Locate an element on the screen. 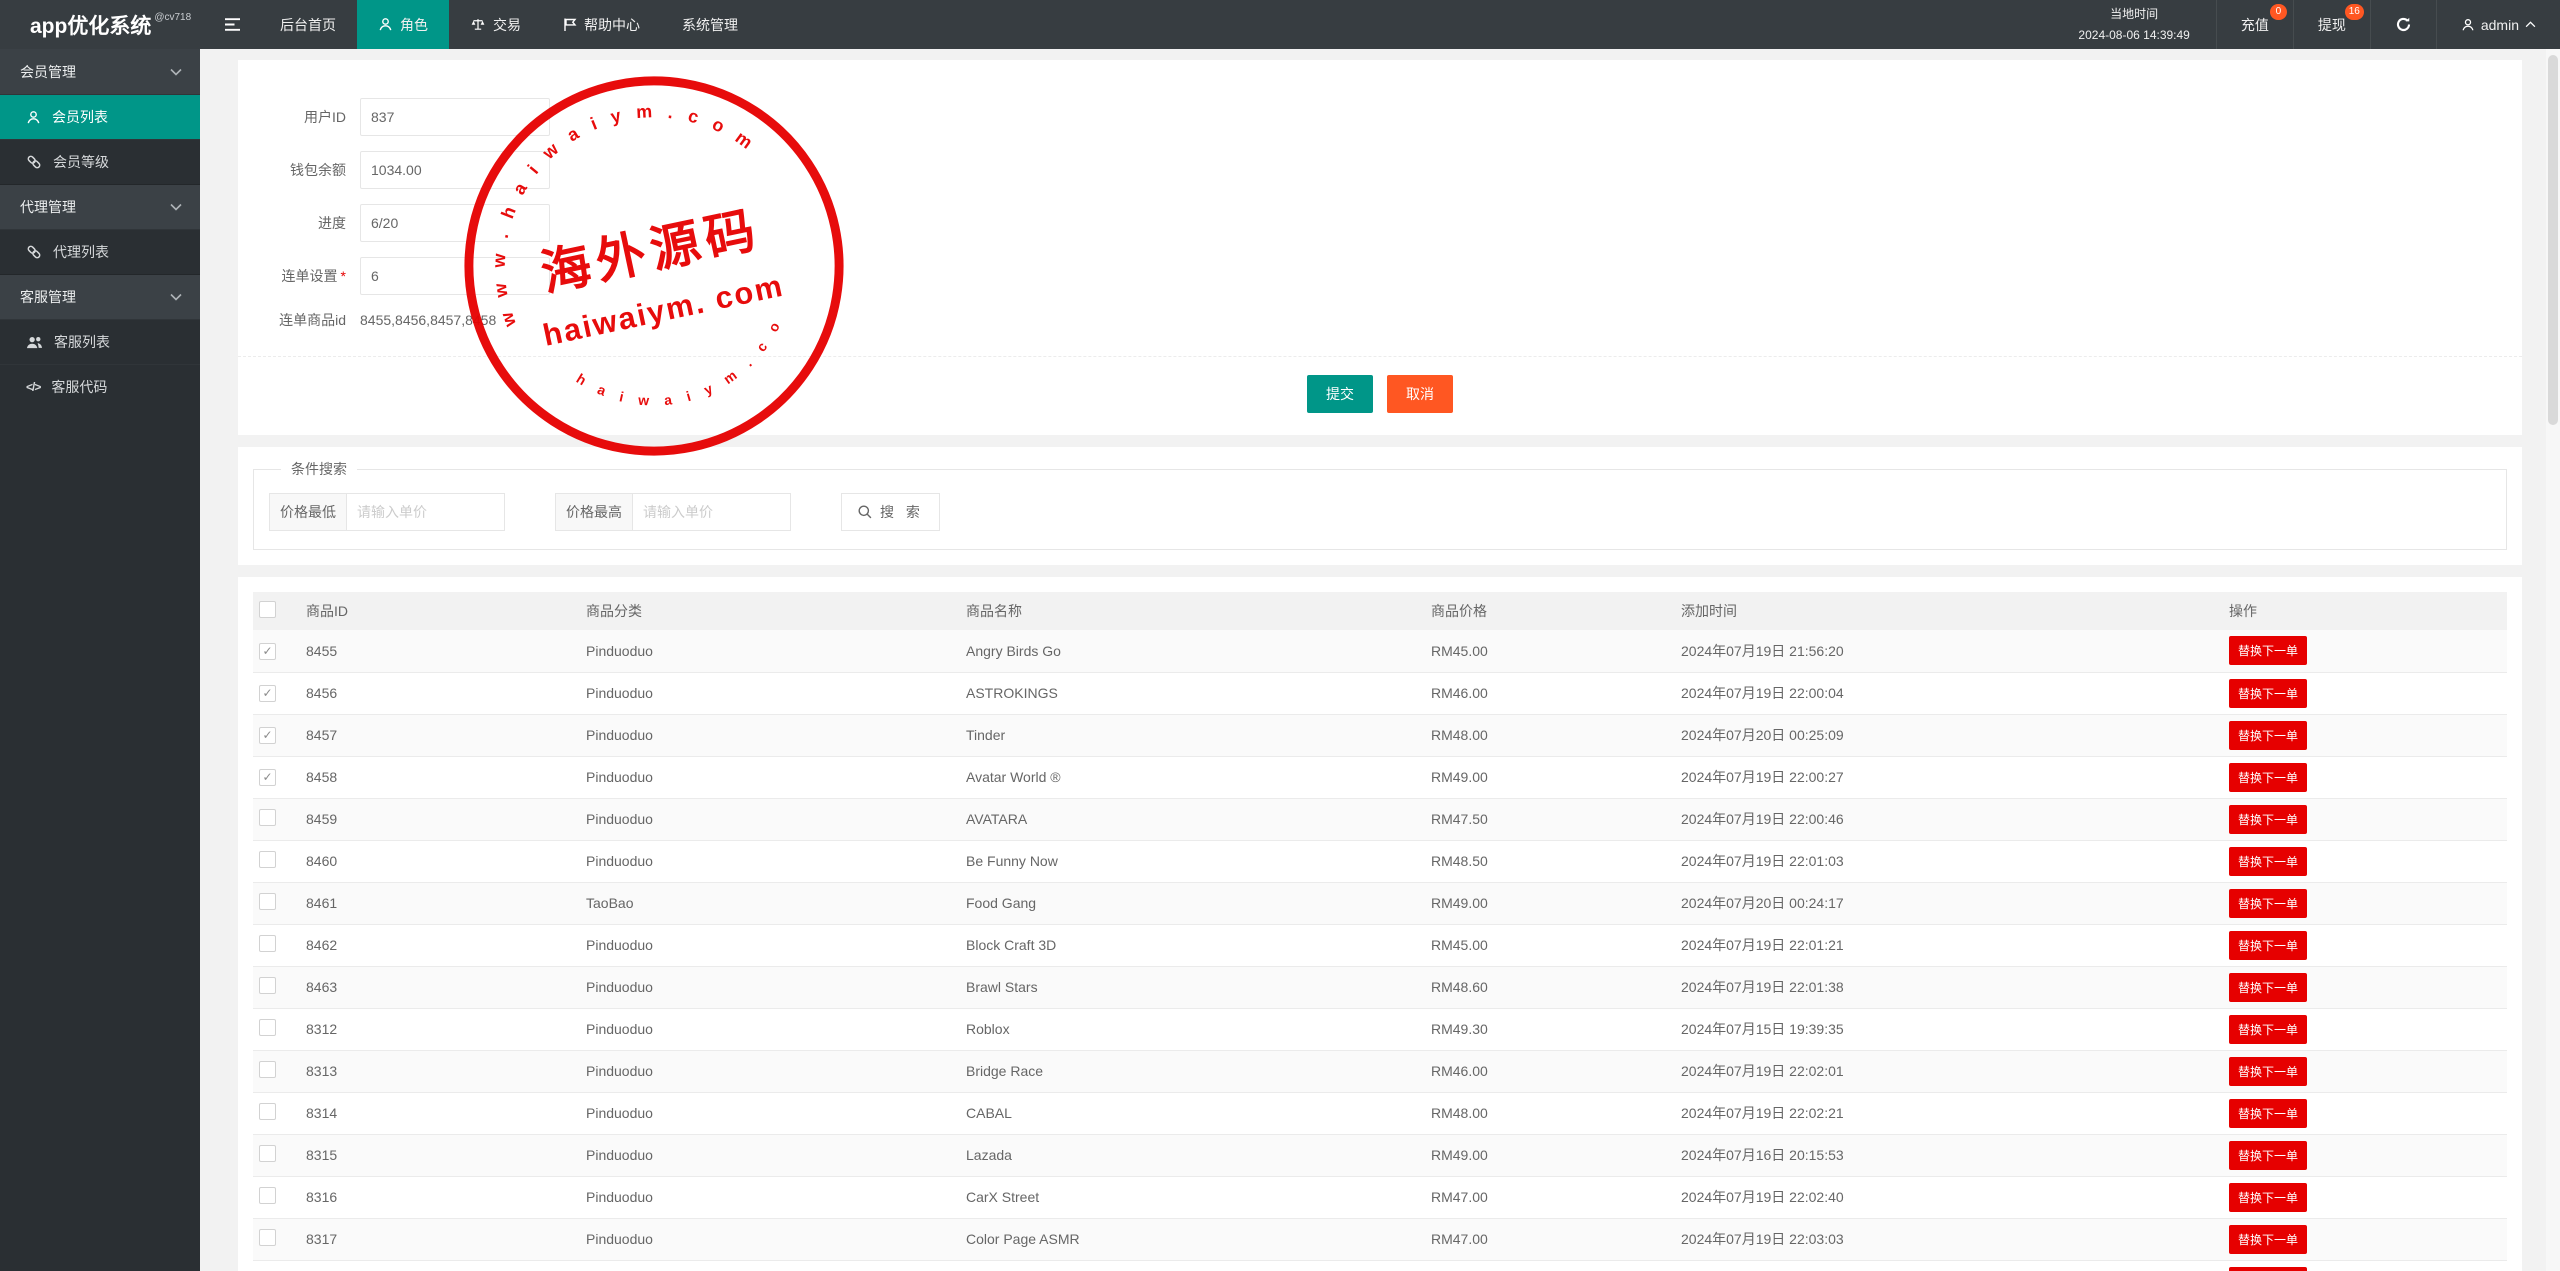  scrollbar-thumb is located at coordinates (2553, 240).